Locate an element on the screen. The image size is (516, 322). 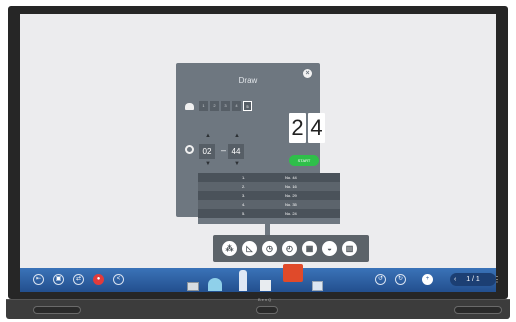
result-index: 3. is located at coordinates (244, 195).